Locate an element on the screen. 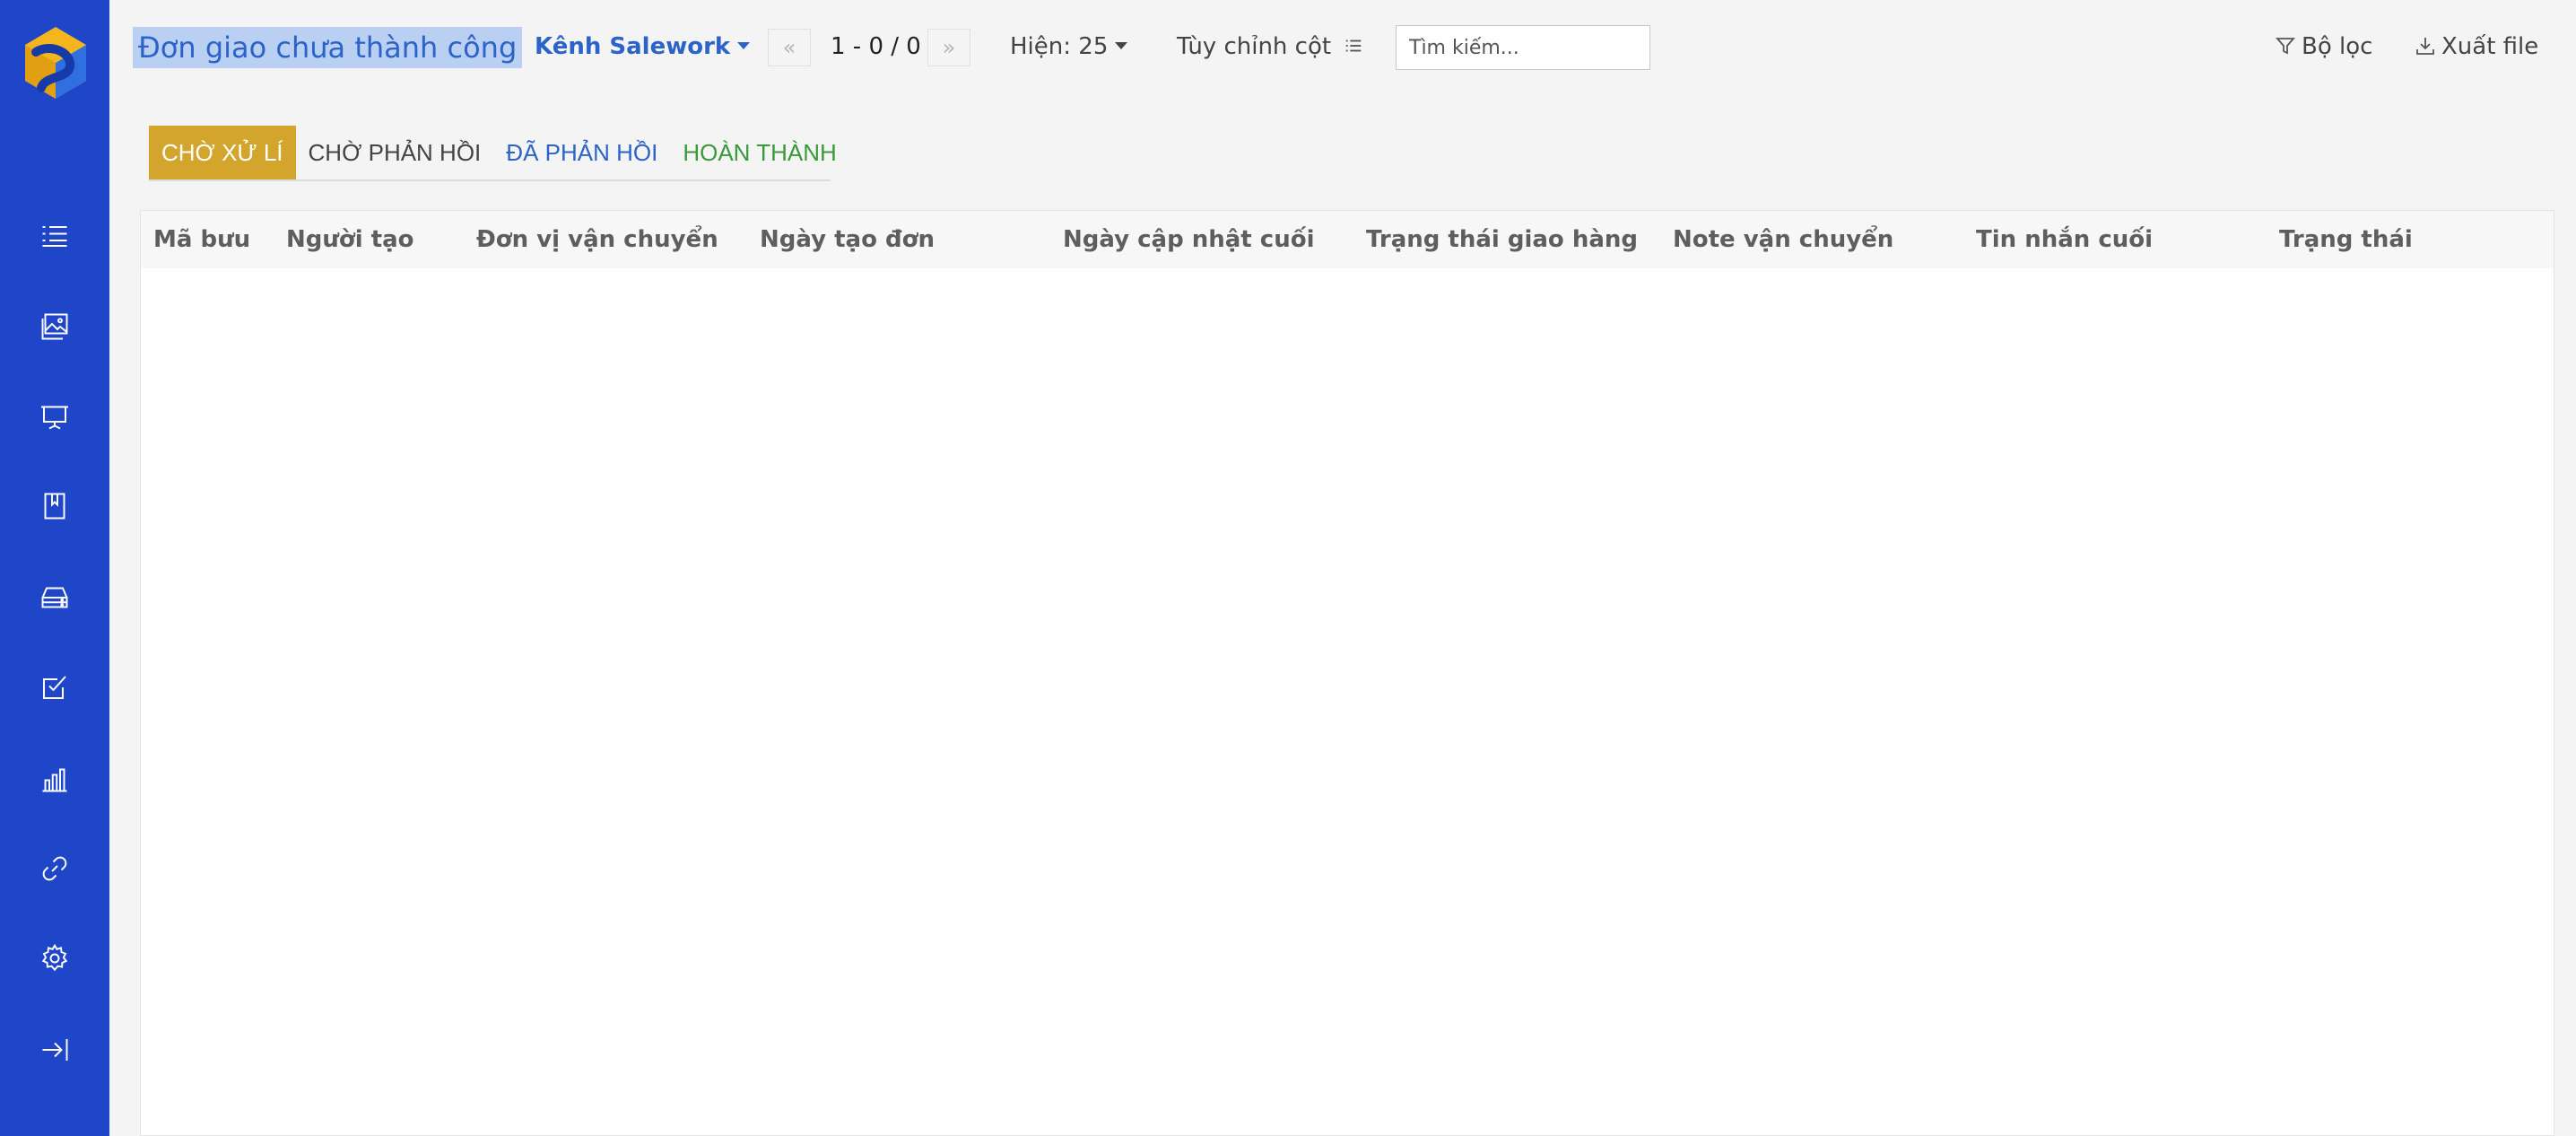 This screenshot has height=1136, width=2576. download-icon is located at coordinates (2425, 46).